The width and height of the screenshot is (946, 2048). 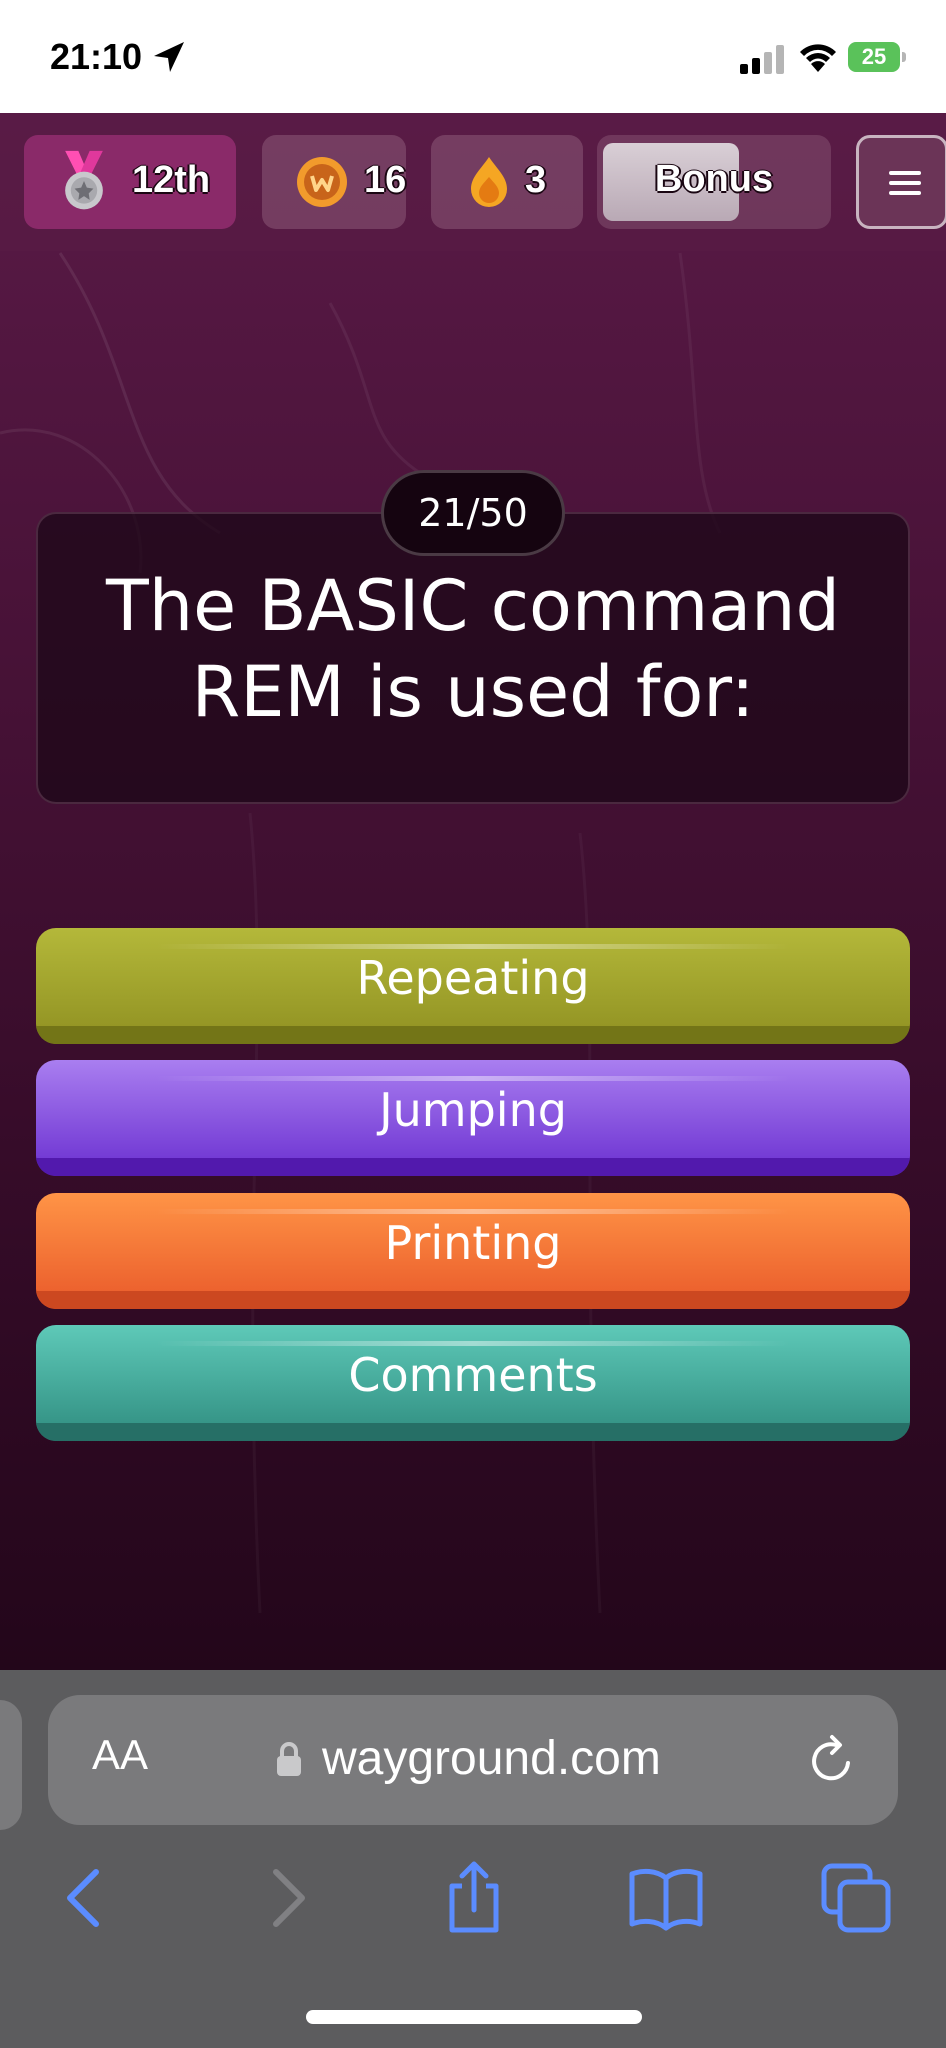 I want to click on menu-button, so click(x=901, y=182).